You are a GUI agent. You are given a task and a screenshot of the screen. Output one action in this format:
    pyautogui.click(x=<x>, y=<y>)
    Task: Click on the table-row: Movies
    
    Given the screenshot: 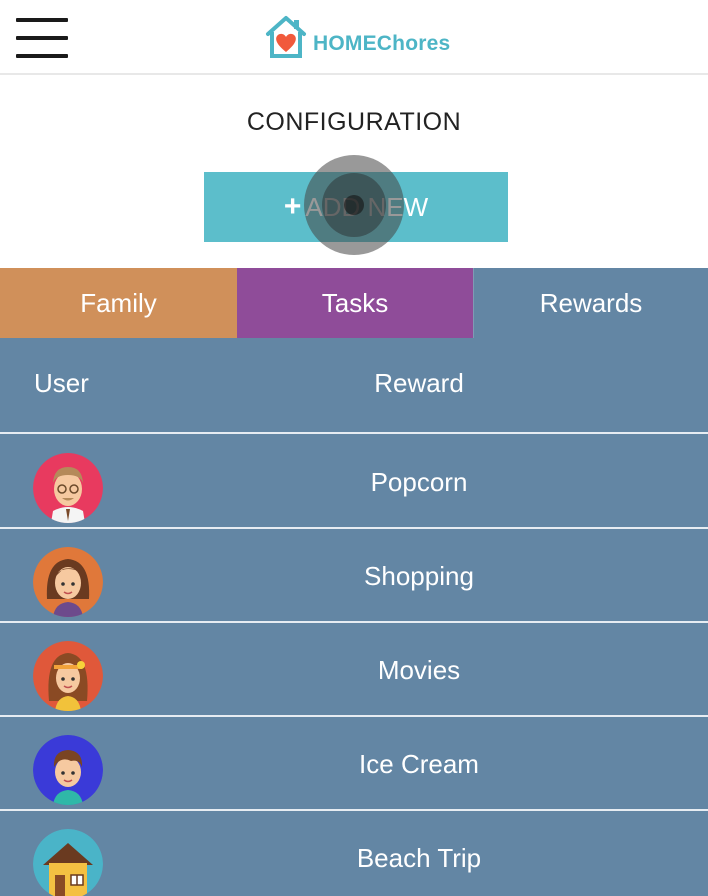 What is the action you would take?
    pyautogui.click(x=354, y=669)
    